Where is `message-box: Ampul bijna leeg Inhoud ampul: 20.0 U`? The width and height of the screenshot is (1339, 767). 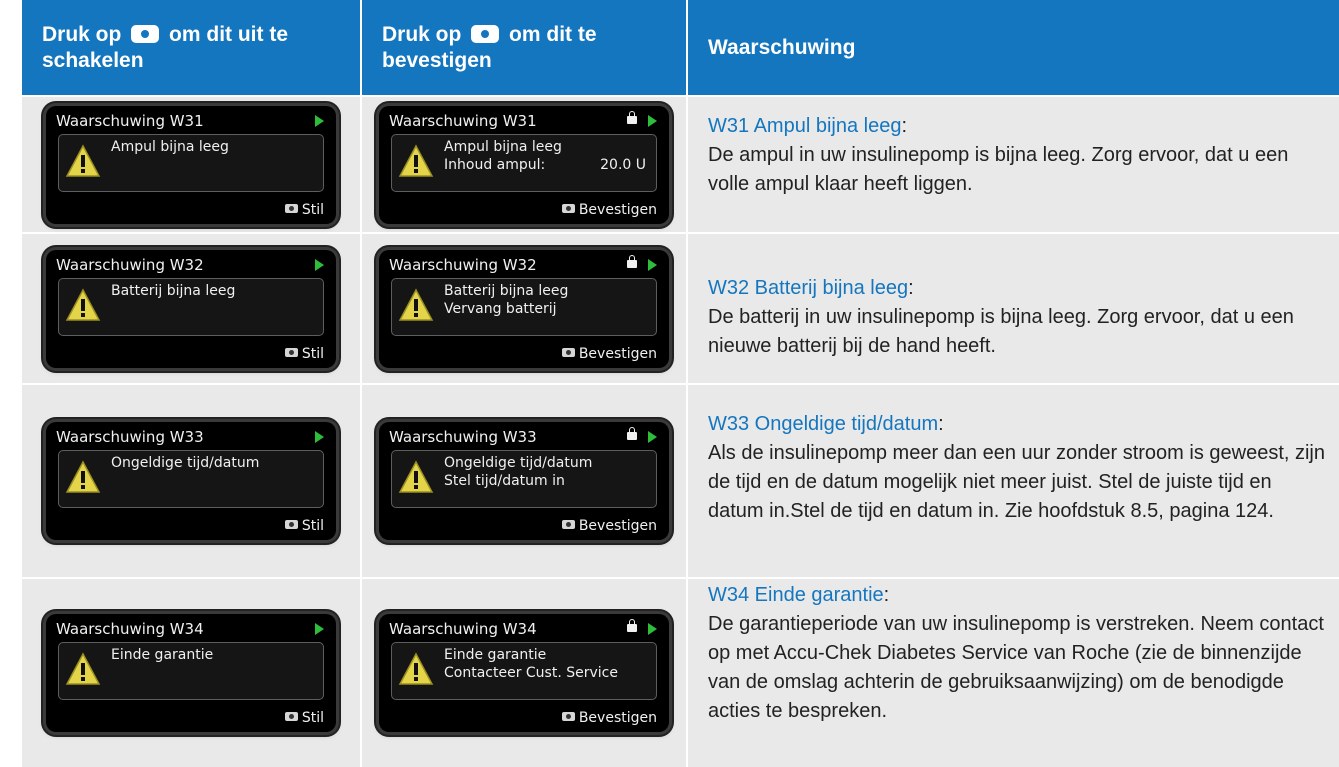
message-box: Ampul bijna leeg Inhoud ampul: 20.0 U is located at coordinates (524, 162).